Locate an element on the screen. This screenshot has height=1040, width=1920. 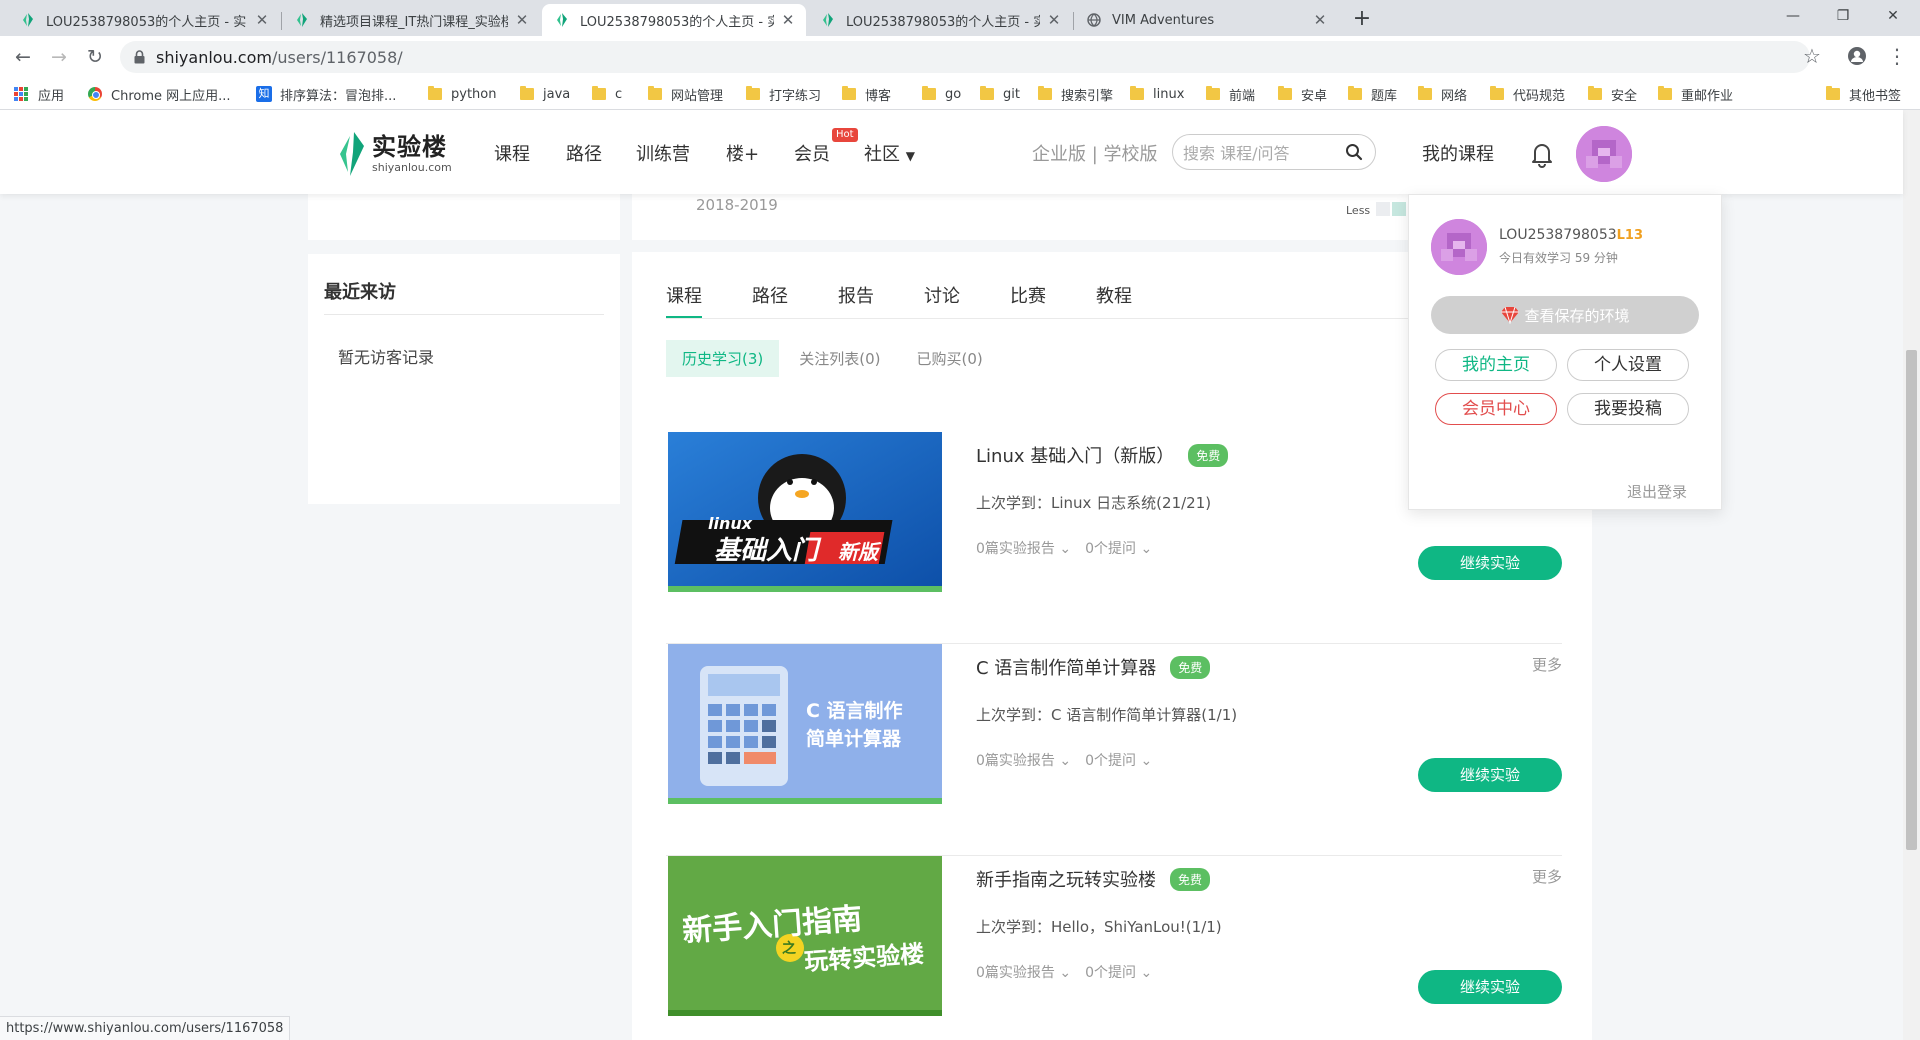
bookmark-item: 打字练习 is located at coordinates (783, 94).